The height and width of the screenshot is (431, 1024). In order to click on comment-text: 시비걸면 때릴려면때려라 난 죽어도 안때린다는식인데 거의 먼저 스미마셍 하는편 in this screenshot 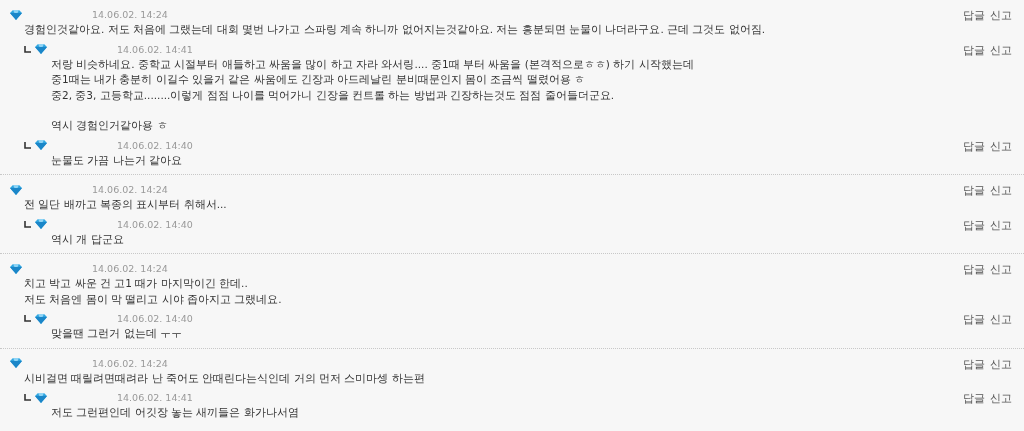, I will do `click(225, 378)`.